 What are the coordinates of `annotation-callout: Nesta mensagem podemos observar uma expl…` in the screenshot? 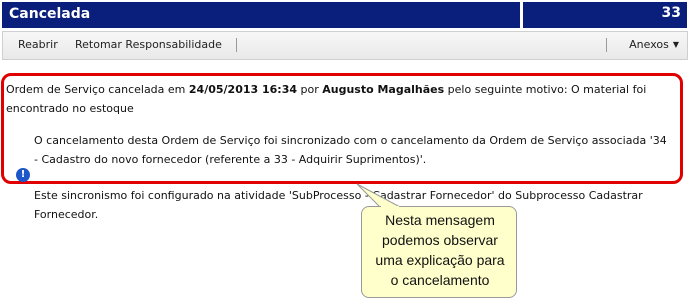 It's located at (439, 252).